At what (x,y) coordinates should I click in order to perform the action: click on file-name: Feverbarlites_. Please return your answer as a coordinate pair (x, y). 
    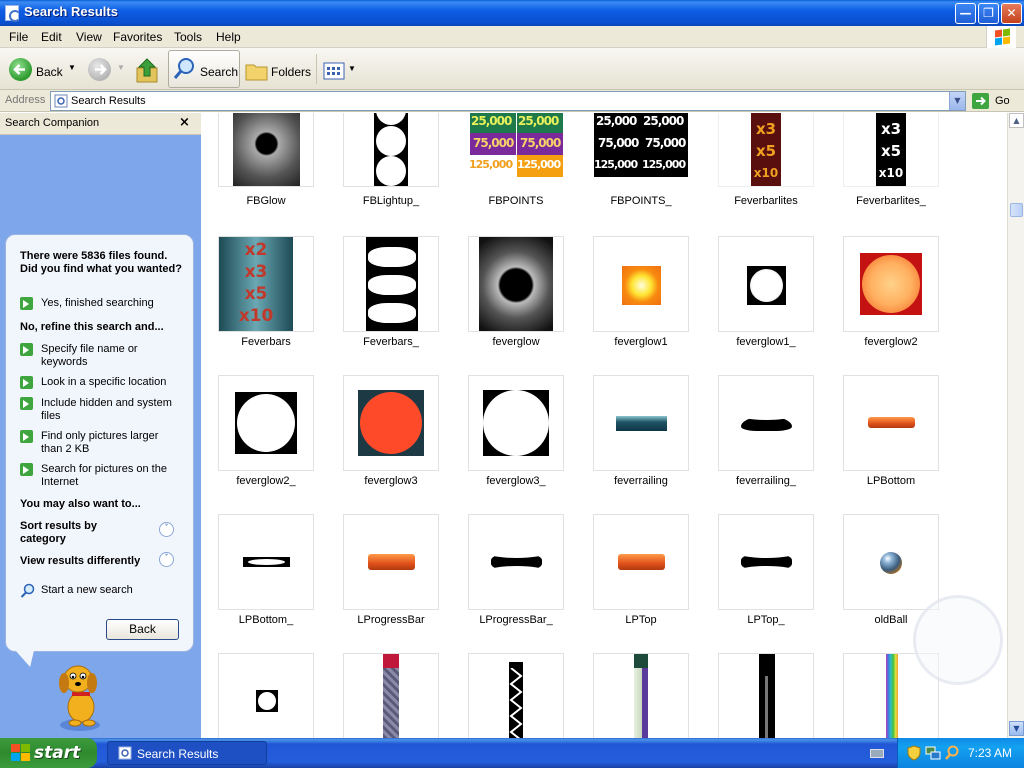
    Looking at the image, I should click on (891, 201).